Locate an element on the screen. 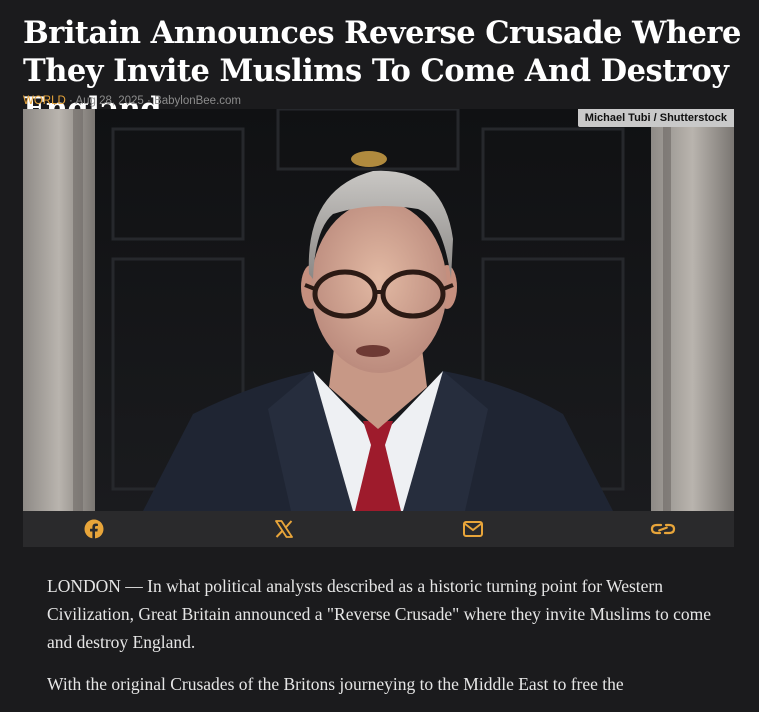 This screenshot has width=759, height=712. article-source: BabylonBee.com is located at coordinates (198, 101).